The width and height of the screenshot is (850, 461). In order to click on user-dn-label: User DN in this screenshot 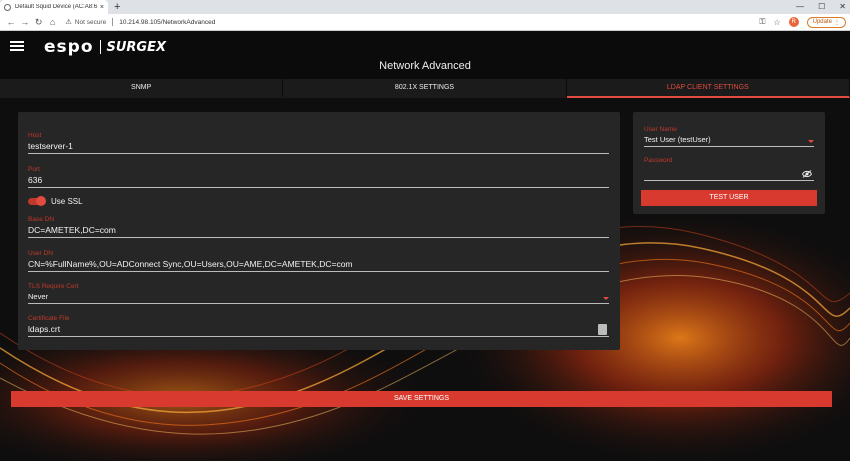, I will do `click(40, 253)`.